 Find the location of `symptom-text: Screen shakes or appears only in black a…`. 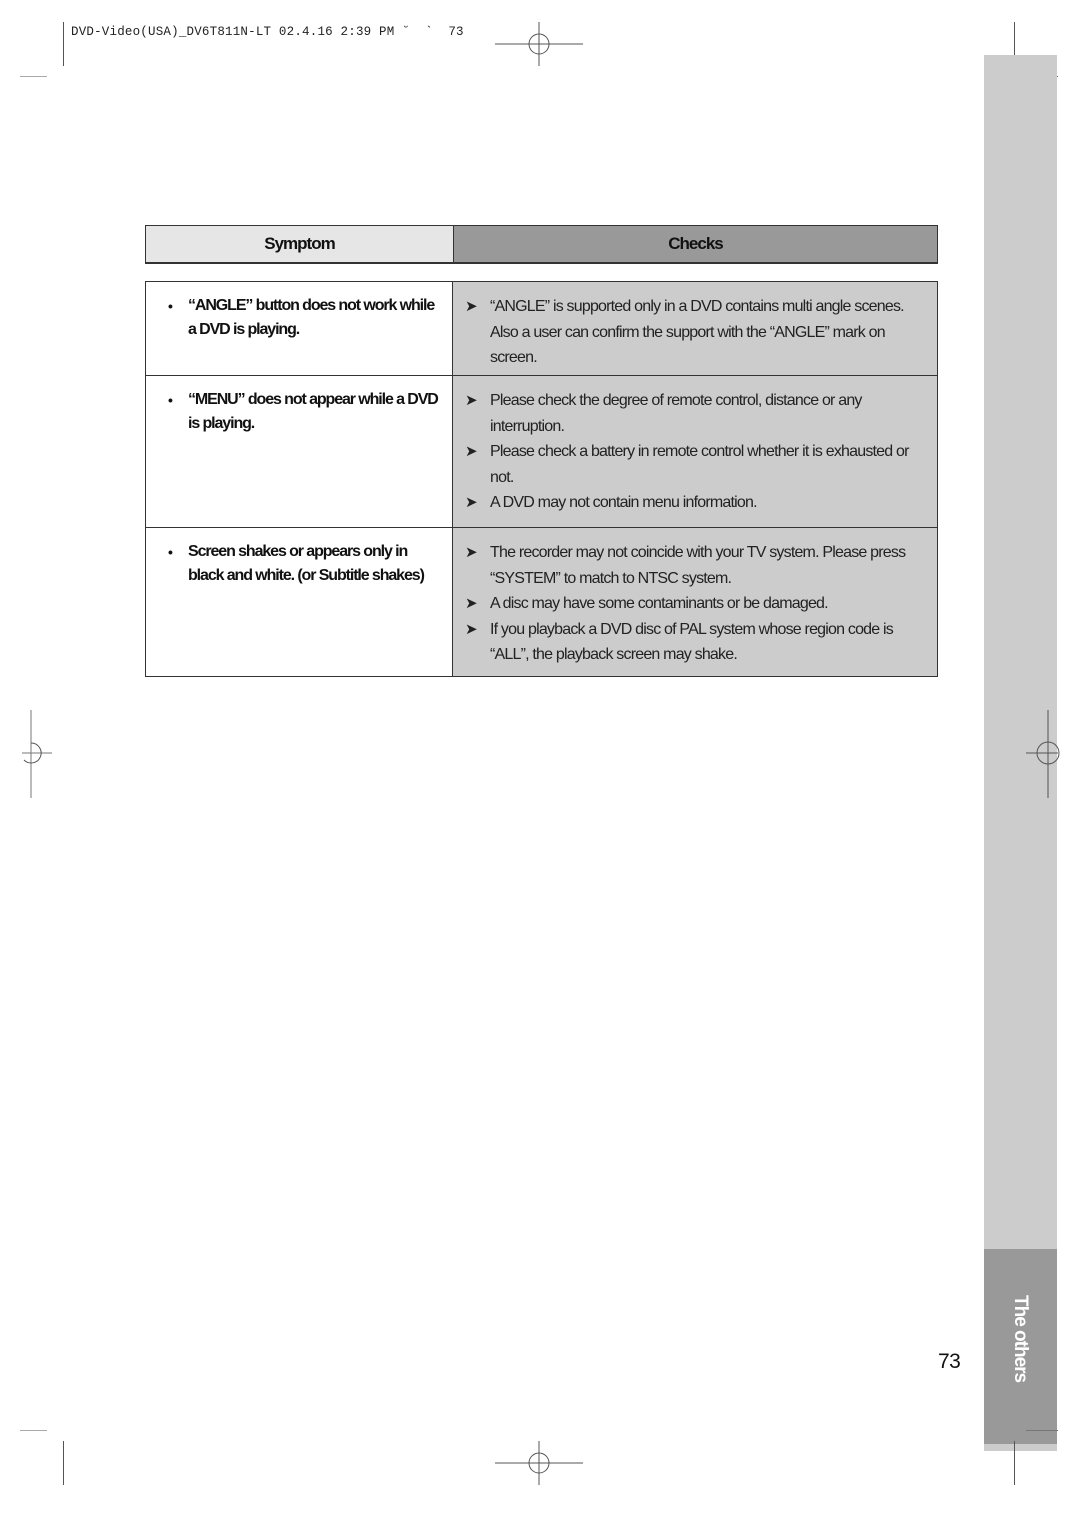

symptom-text: Screen shakes or appears only in black a… is located at coordinates (306, 563).